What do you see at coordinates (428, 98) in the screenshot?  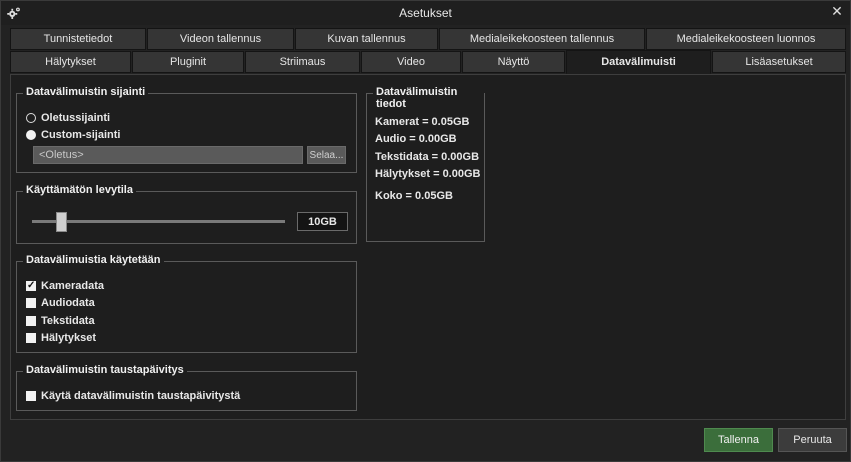 I see `cache-info-group-title: Datavälimuistin tiedot` at bounding box center [428, 98].